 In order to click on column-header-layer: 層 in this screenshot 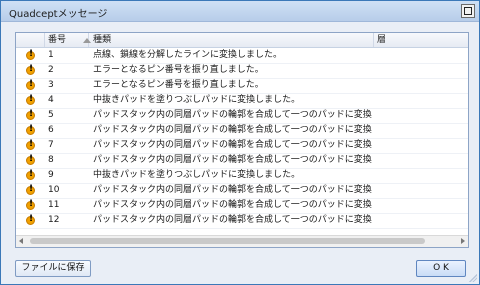, I will do `click(420, 40)`.